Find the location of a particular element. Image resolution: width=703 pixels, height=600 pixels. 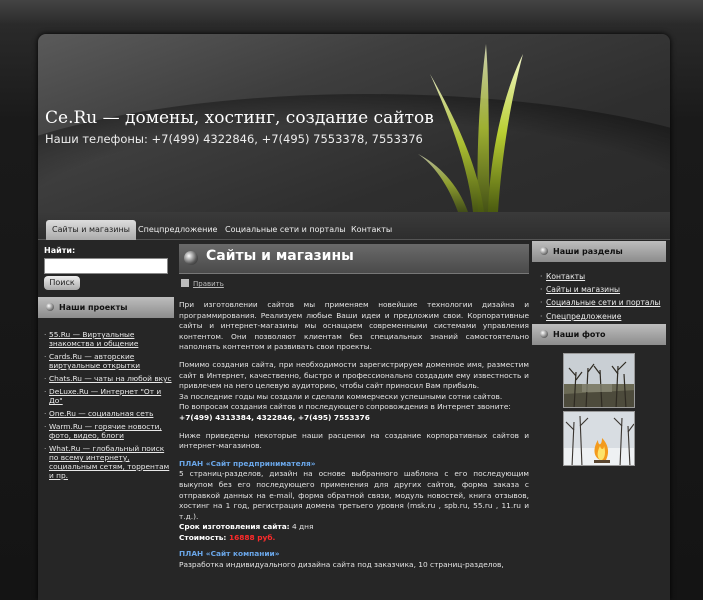

project-link: What.Ru is located at coordinates (64, 448).